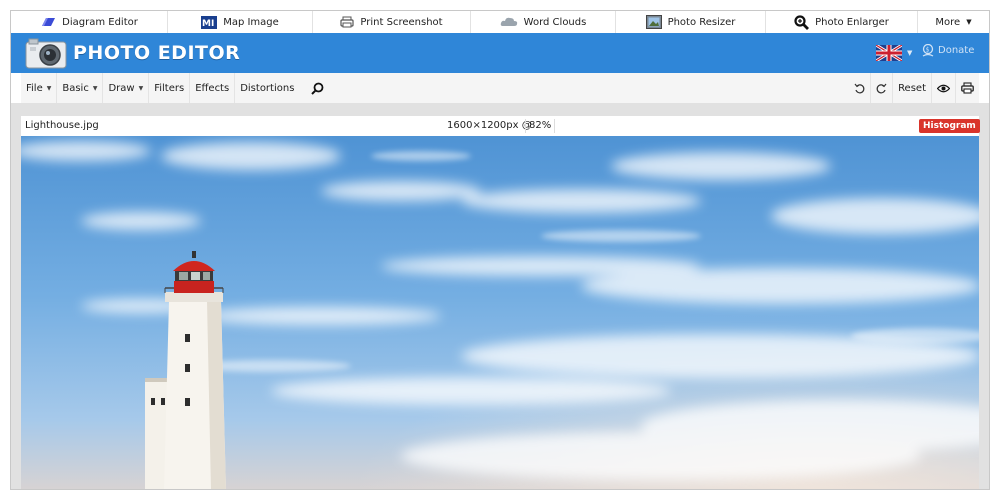 This screenshot has height=500, width=1000. What do you see at coordinates (555, 22) in the screenshot?
I see `app-label: Word Clouds` at bounding box center [555, 22].